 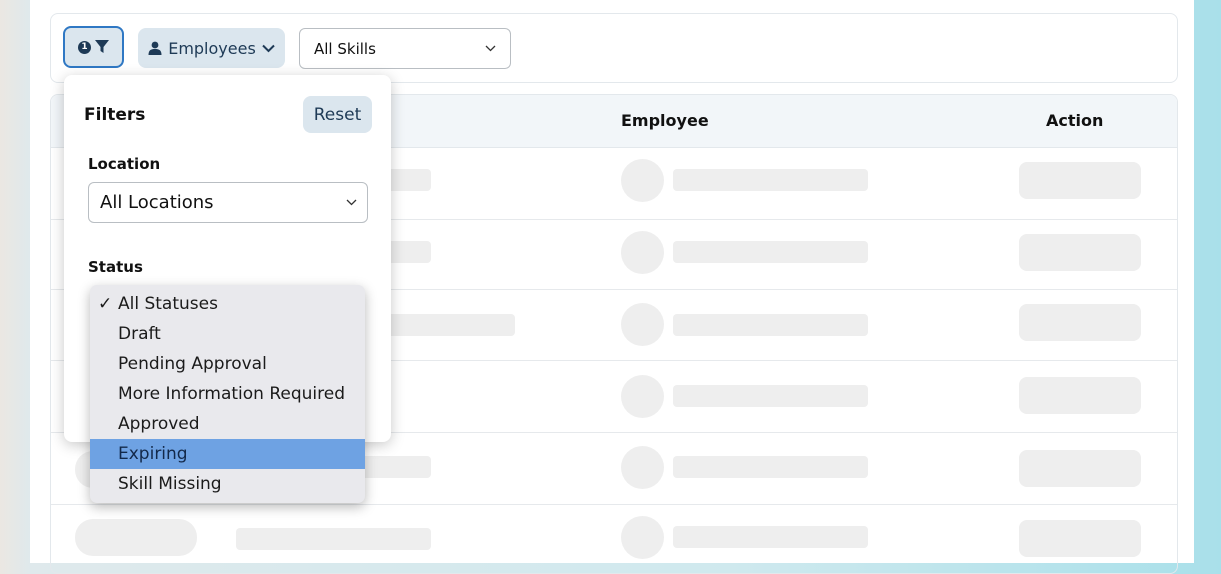 What do you see at coordinates (153, 454) in the screenshot?
I see `status-option-label: Expiring` at bounding box center [153, 454].